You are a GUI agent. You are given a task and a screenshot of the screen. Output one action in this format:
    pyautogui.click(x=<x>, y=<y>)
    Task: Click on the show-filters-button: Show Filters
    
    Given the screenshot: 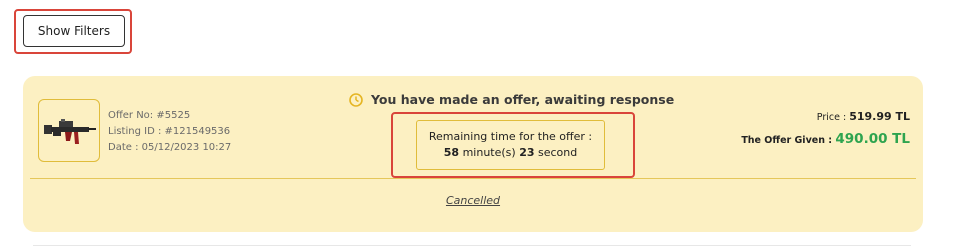 What is the action you would take?
    pyautogui.click(x=74, y=31)
    